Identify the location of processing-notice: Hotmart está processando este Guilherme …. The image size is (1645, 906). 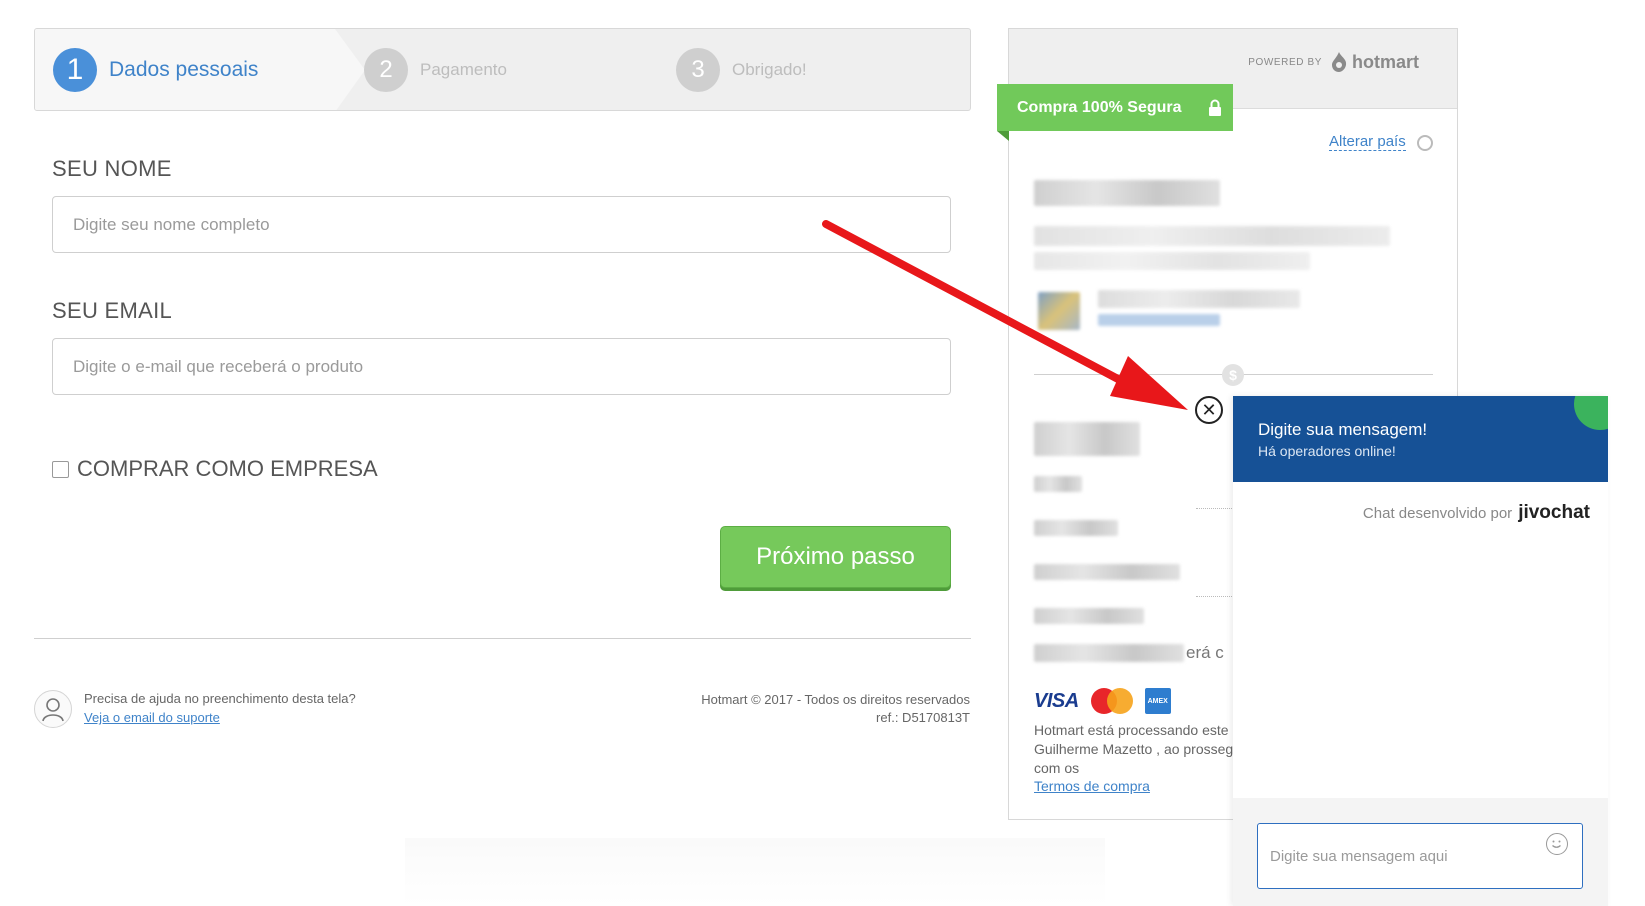
(1134, 749).